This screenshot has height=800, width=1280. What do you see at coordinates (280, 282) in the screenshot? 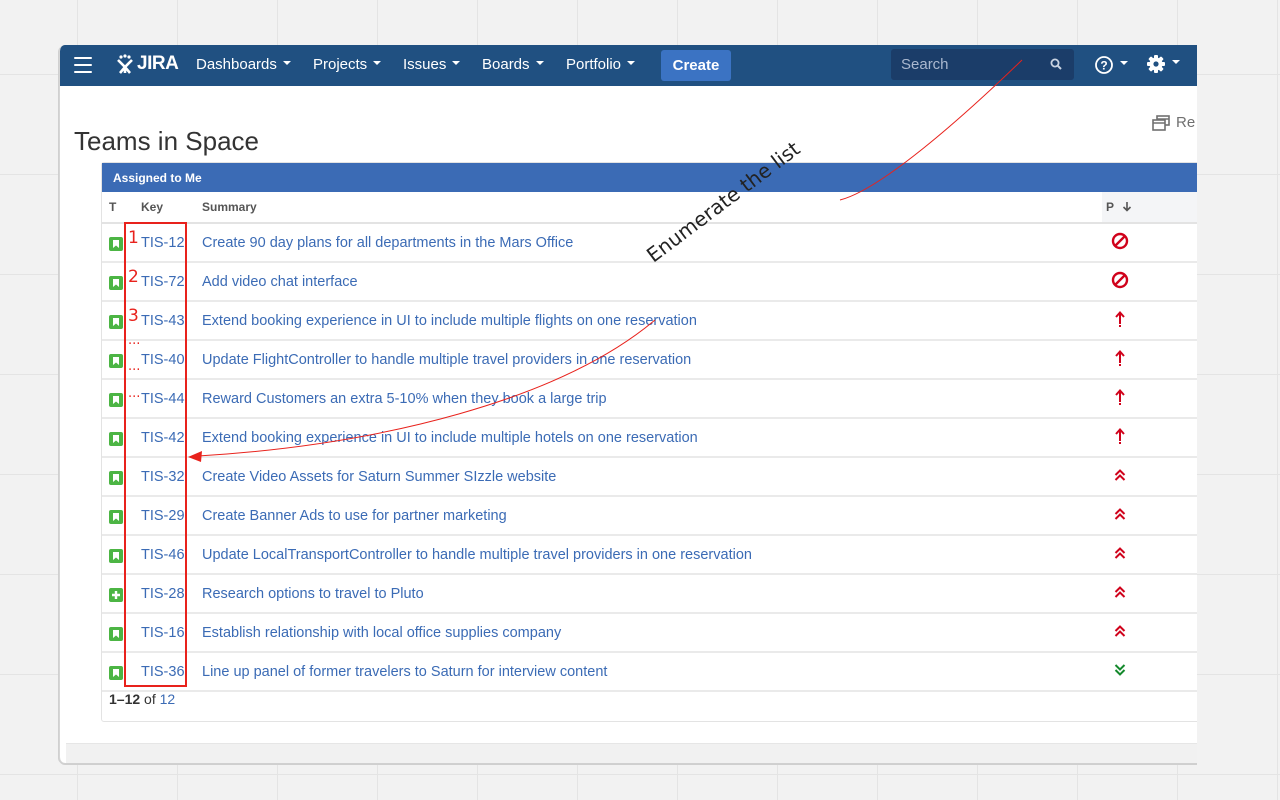
I see `issue-summary-link: Add video chat interface` at bounding box center [280, 282].